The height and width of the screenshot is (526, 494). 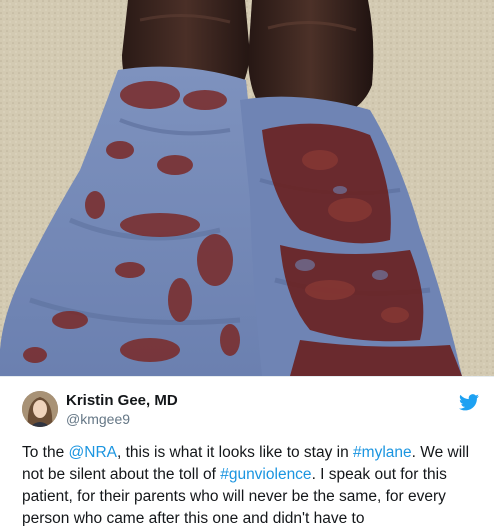 I want to click on tweet-text-segment: To the, so click(x=45, y=452).